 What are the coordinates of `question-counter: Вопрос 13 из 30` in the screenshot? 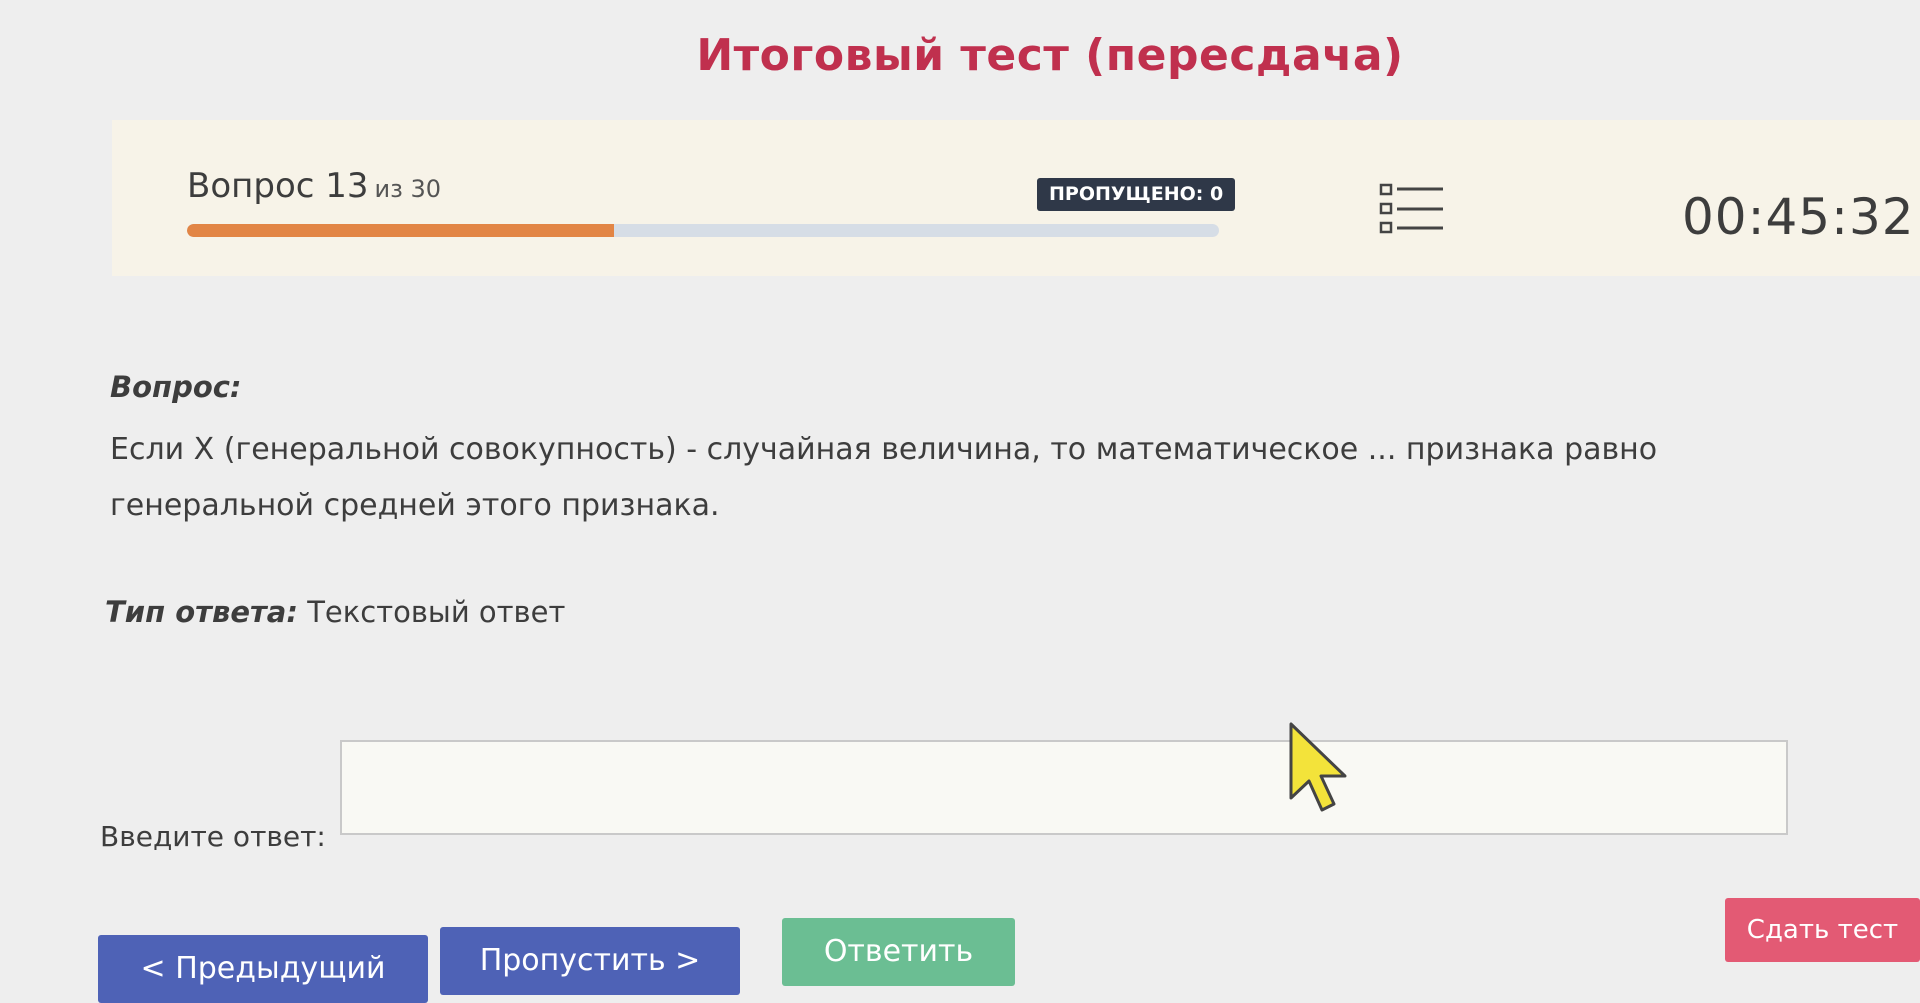 It's located at (314, 186).